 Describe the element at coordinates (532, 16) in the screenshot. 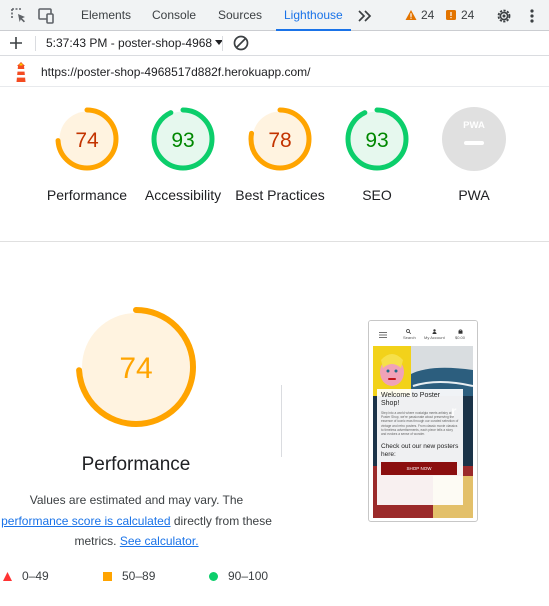

I see `more-options-icon` at that location.